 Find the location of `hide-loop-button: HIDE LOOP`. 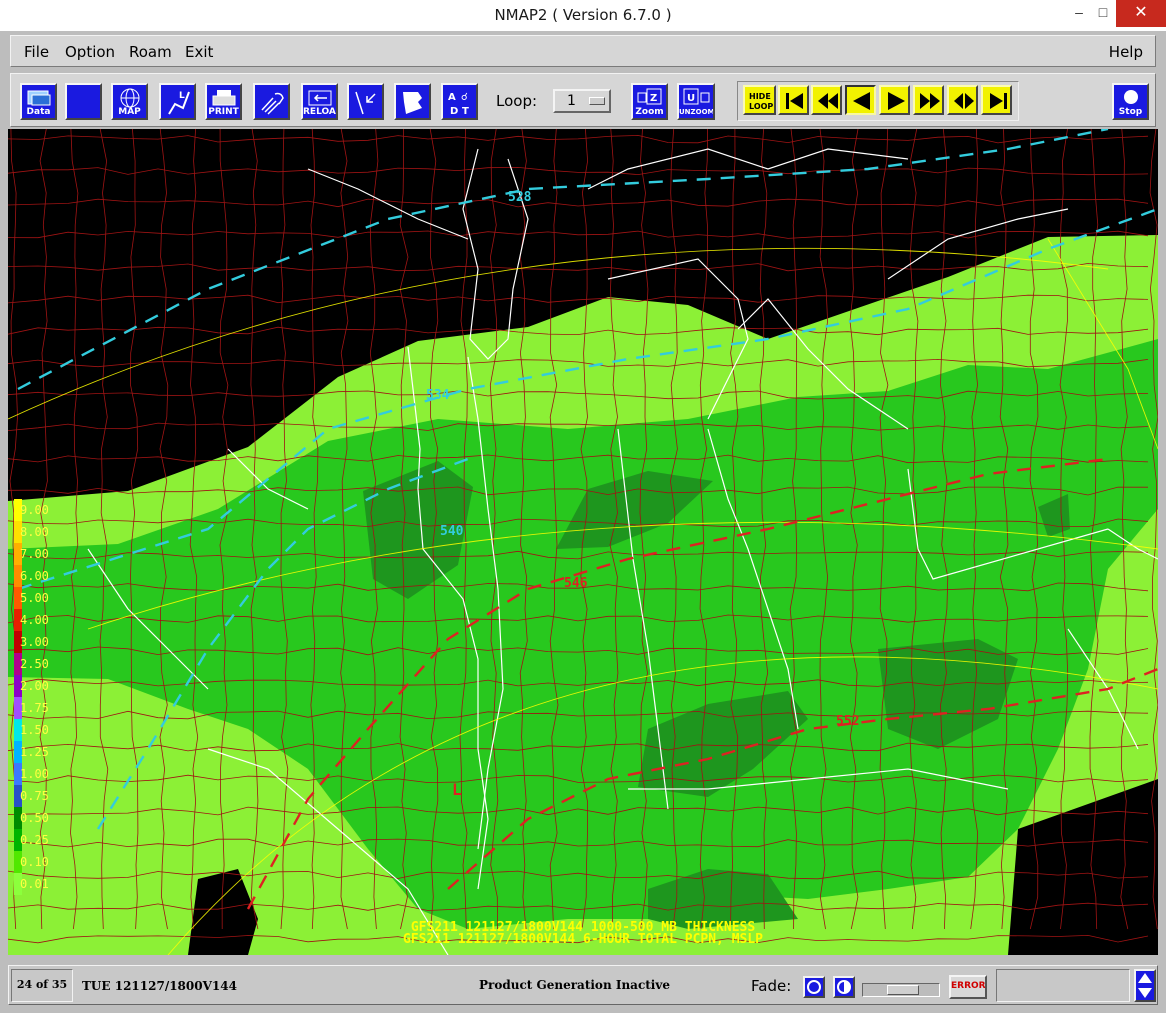

hide-loop-button: HIDE LOOP is located at coordinates (759, 100).